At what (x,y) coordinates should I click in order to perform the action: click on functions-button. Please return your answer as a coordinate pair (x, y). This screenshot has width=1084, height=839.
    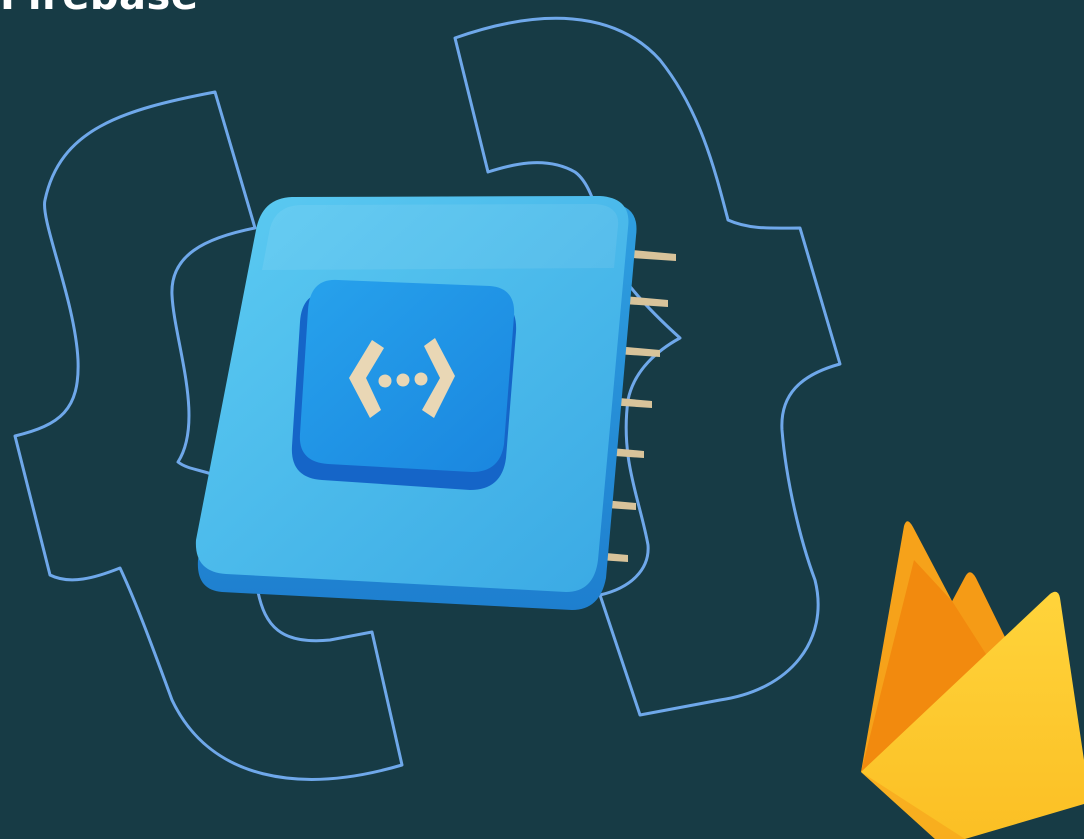
    Looking at the image, I should click on (404, 384).